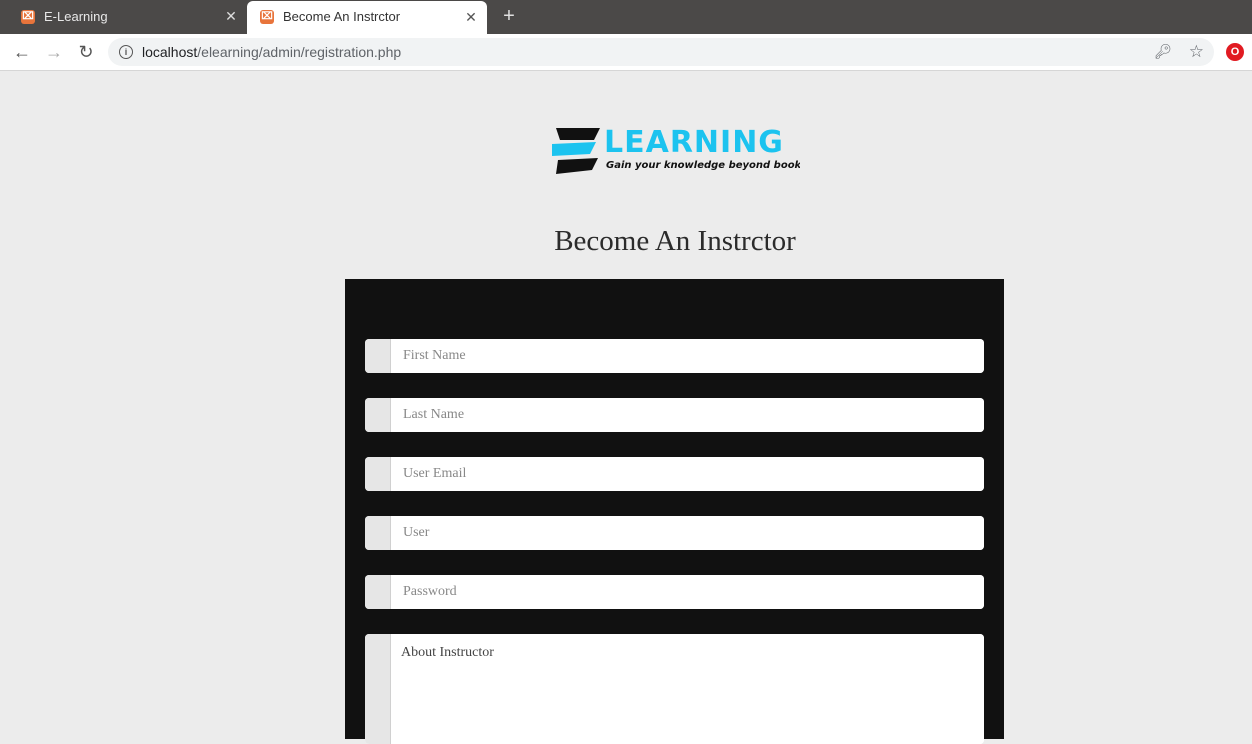  What do you see at coordinates (1196, 52) in the screenshot?
I see `bookmark-star-icon: ☆` at bounding box center [1196, 52].